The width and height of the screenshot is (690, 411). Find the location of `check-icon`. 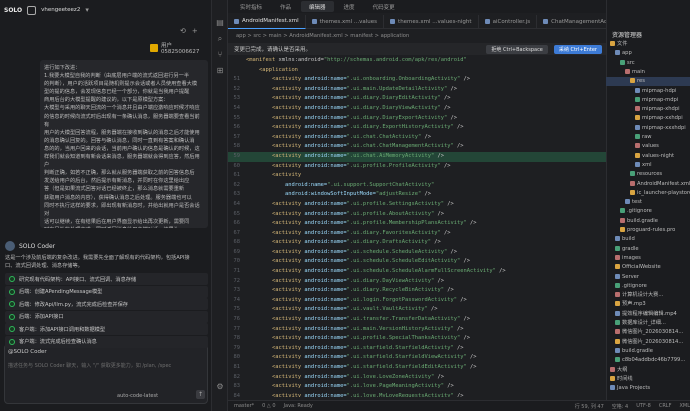

check-icon is located at coordinates (12, 291).